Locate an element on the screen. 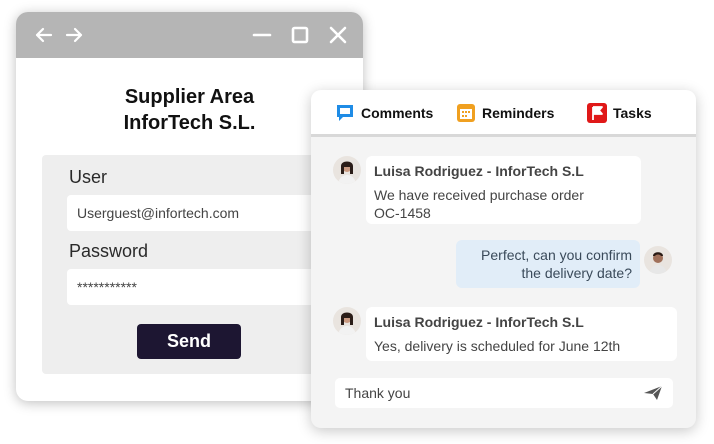 The width and height of the screenshot is (714, 444). password-input: *********** is located at coordinates (197, 287).